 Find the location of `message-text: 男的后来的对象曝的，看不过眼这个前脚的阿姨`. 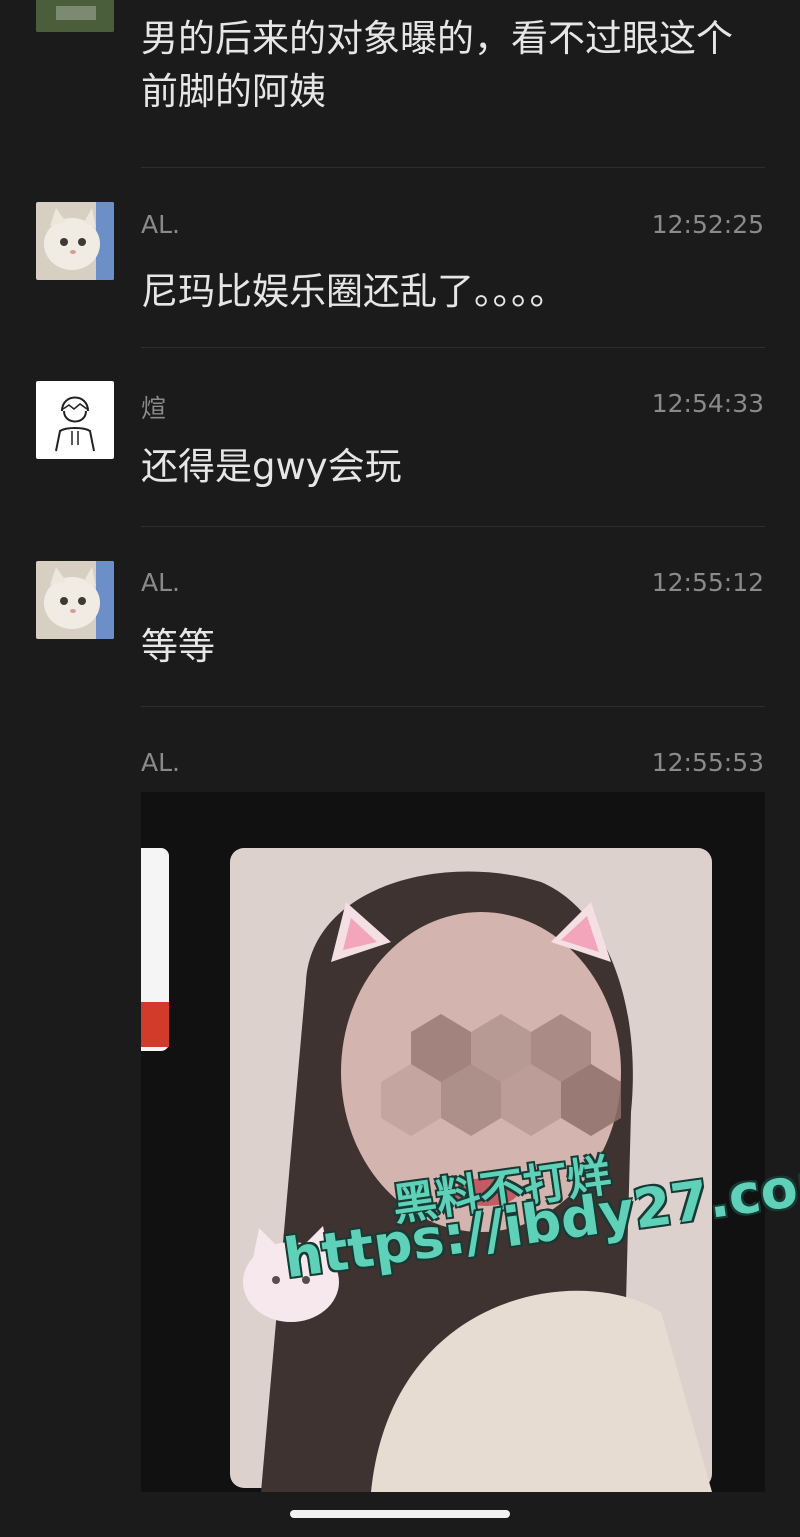

message-text: 男的后来的对象曝的，看不过眼这个前脚的阿姨 is located at coordinates (437, 65).